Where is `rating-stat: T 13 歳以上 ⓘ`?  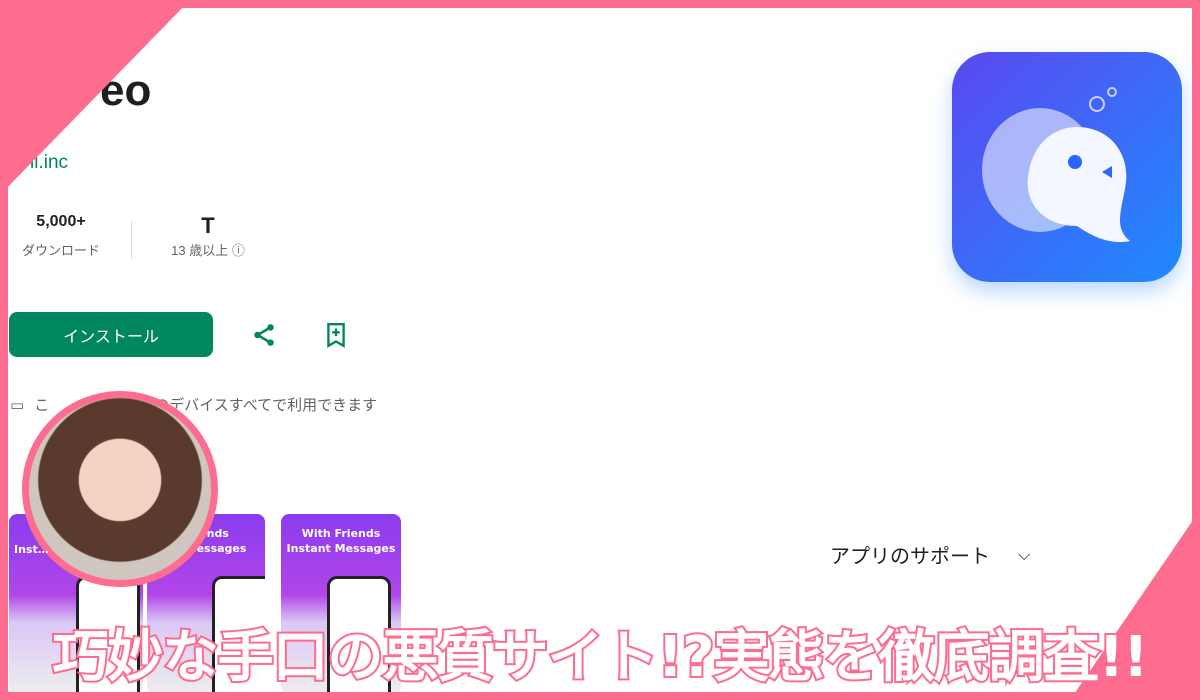 rating-stat: T 13 歳以上 ⓘ is located at coordinates (208, 236).